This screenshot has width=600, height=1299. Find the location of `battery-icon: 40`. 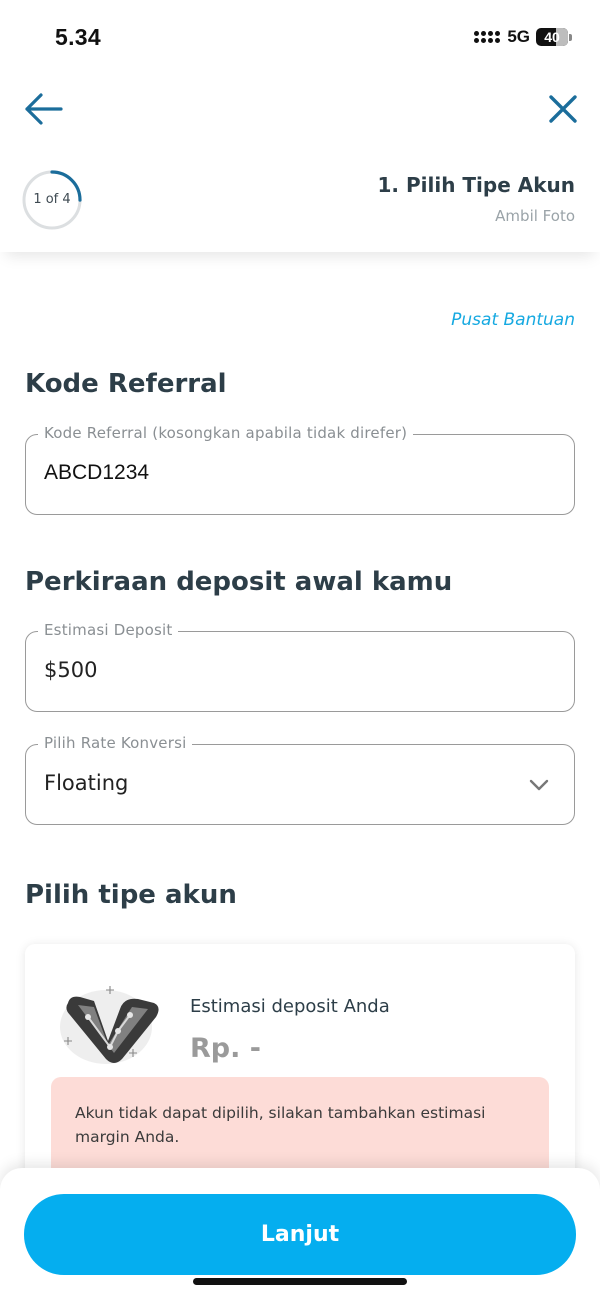

battery-icon: 40 is located at coordinates (552, 37).